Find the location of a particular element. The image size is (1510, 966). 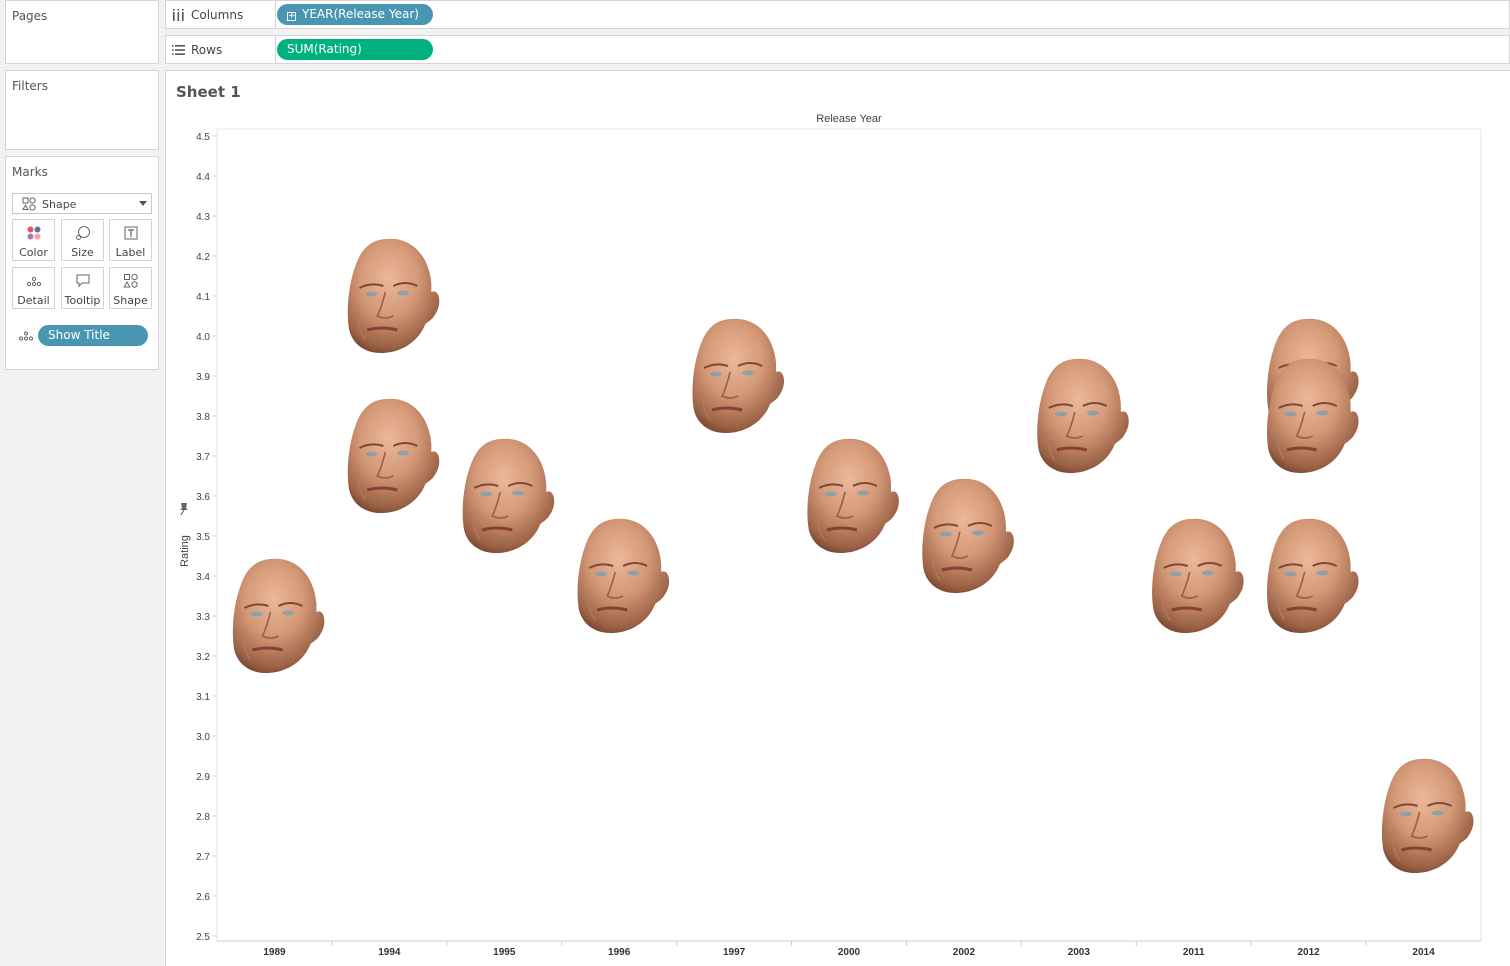

y-tick-label: 3.2 is located at coordinates (203, 657).